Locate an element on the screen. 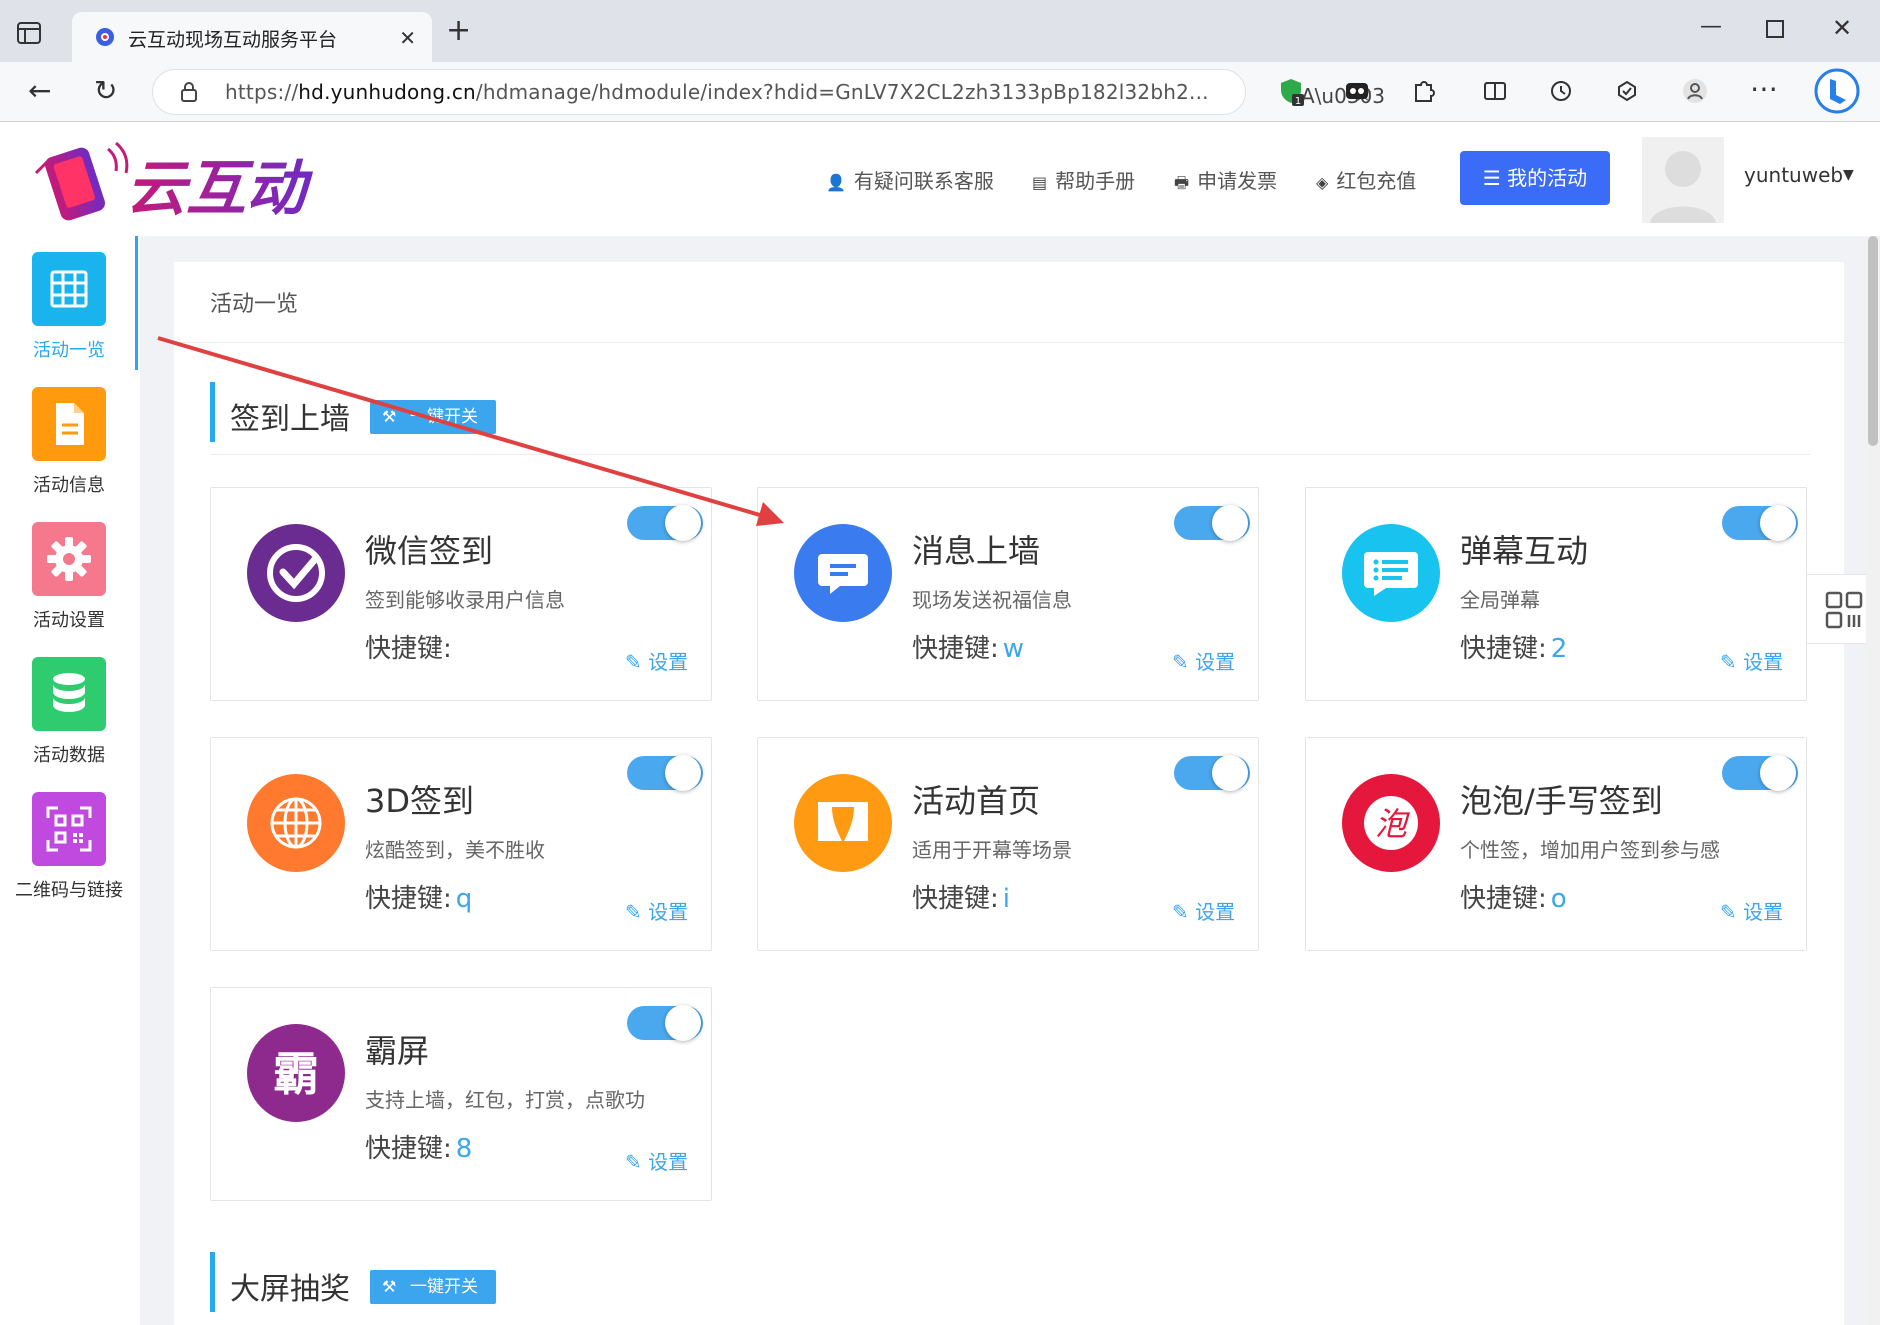 This screenshot has width=1880, height=1325. red-packet-recharge-link: ◈ 红包充值 is located at coordinates (1366, 179).